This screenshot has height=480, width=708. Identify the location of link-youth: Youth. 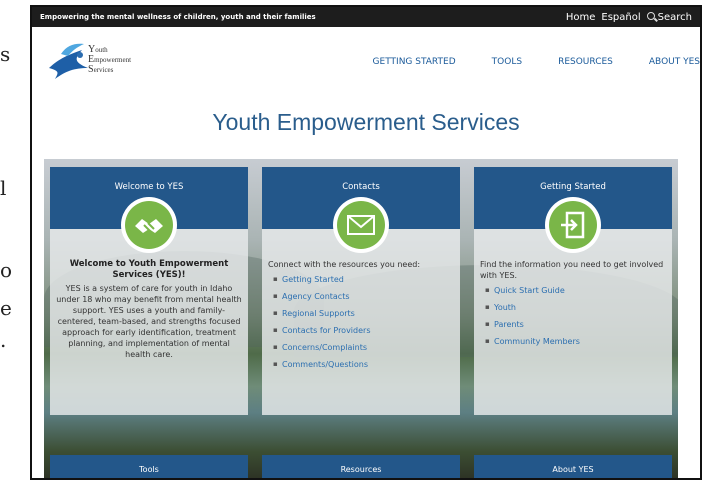
(575, 307).